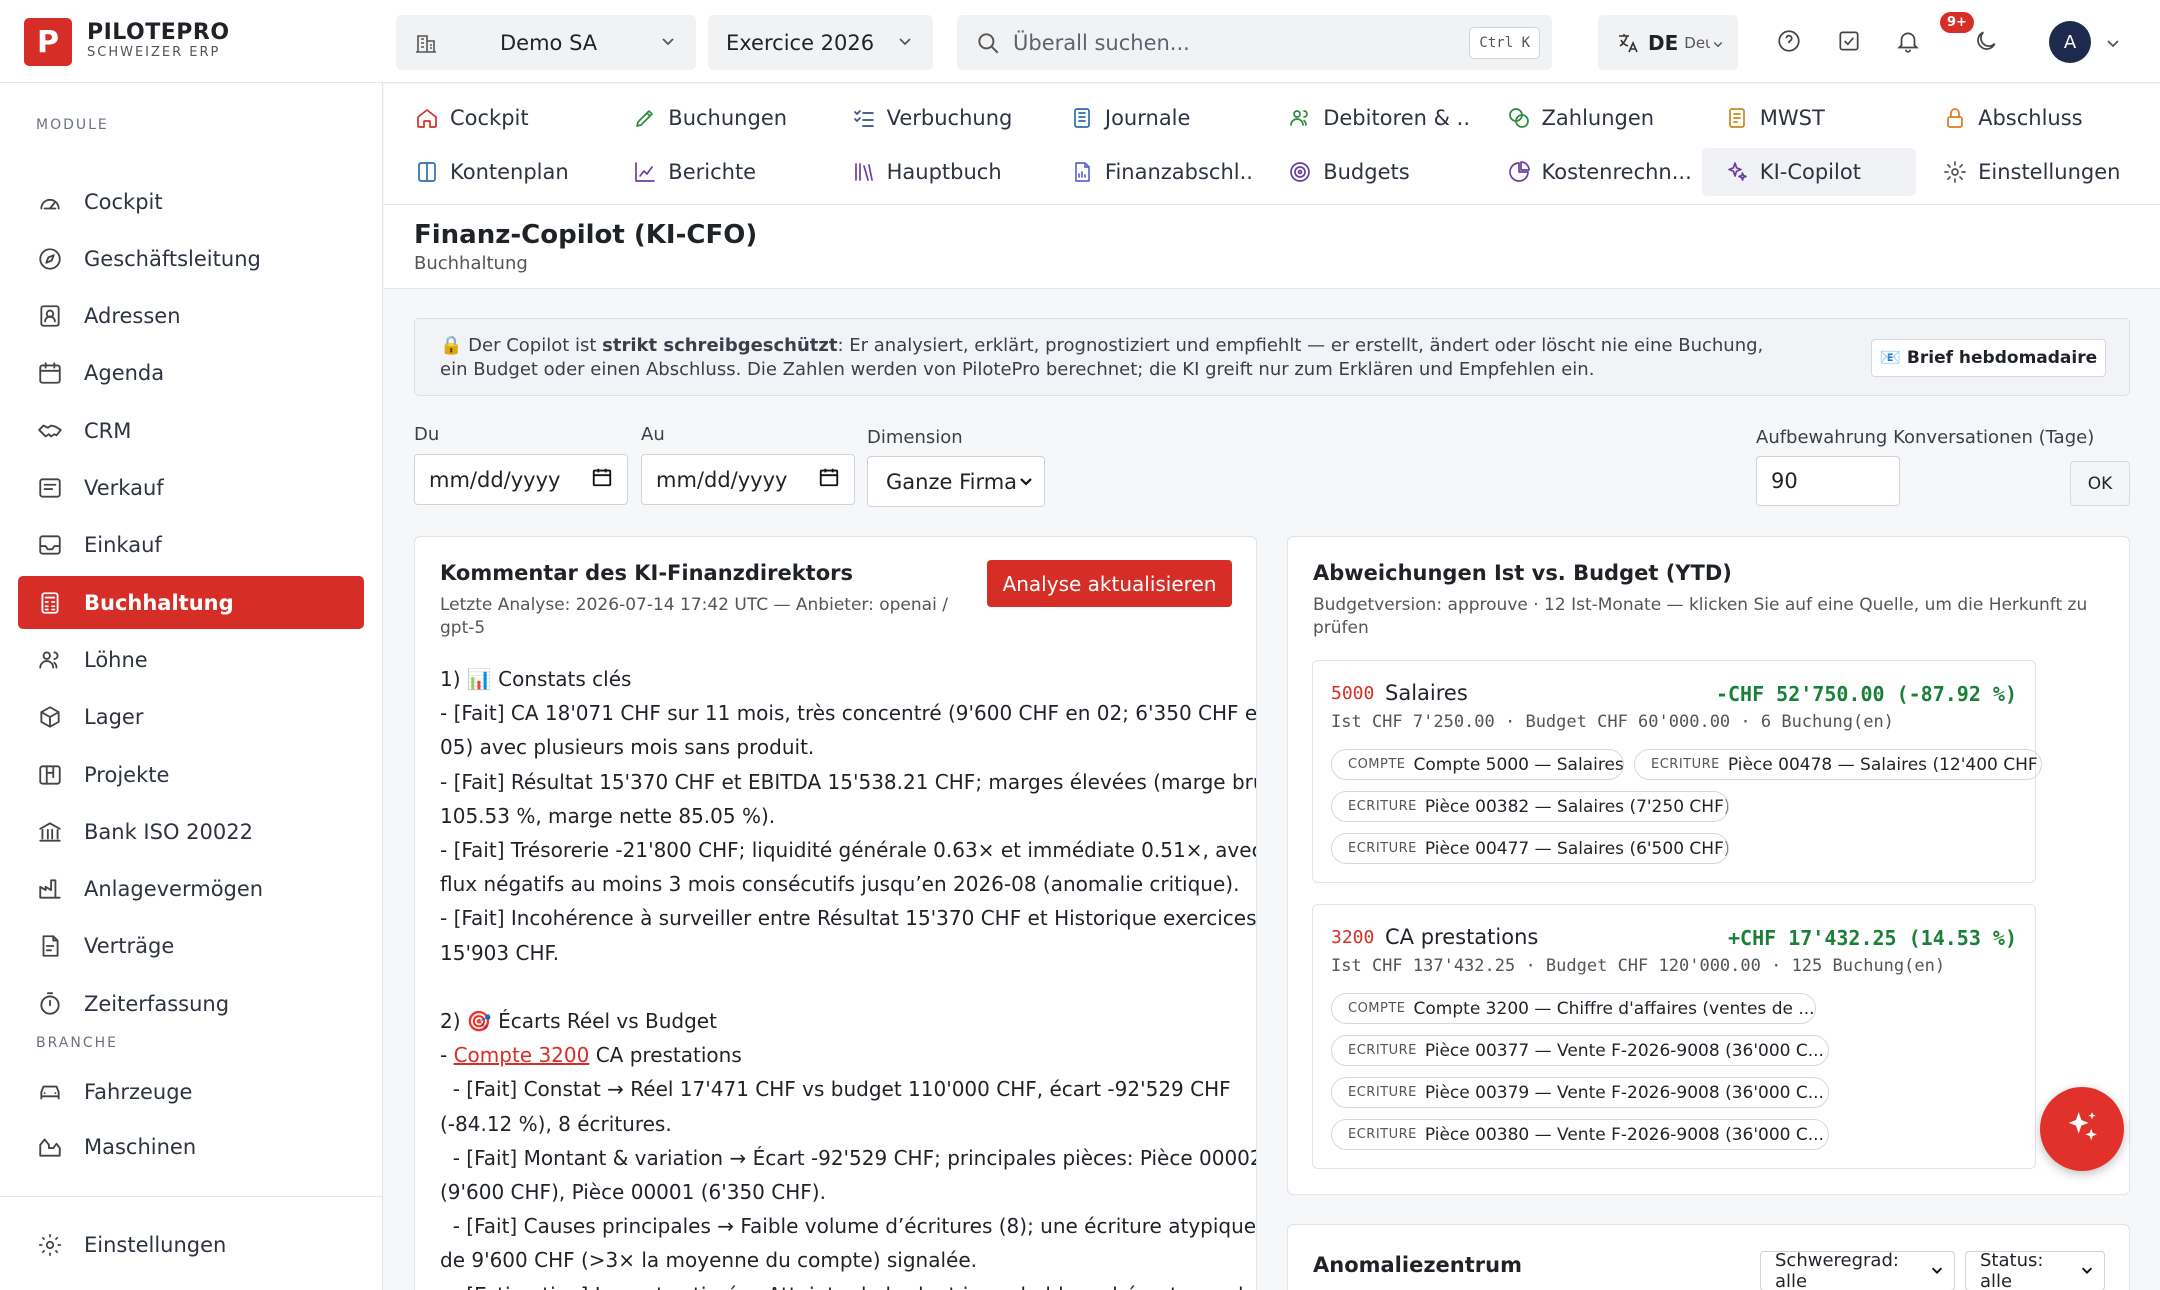  I want to click on sidebar-item-projekte: Projekte, so click(191, 774).